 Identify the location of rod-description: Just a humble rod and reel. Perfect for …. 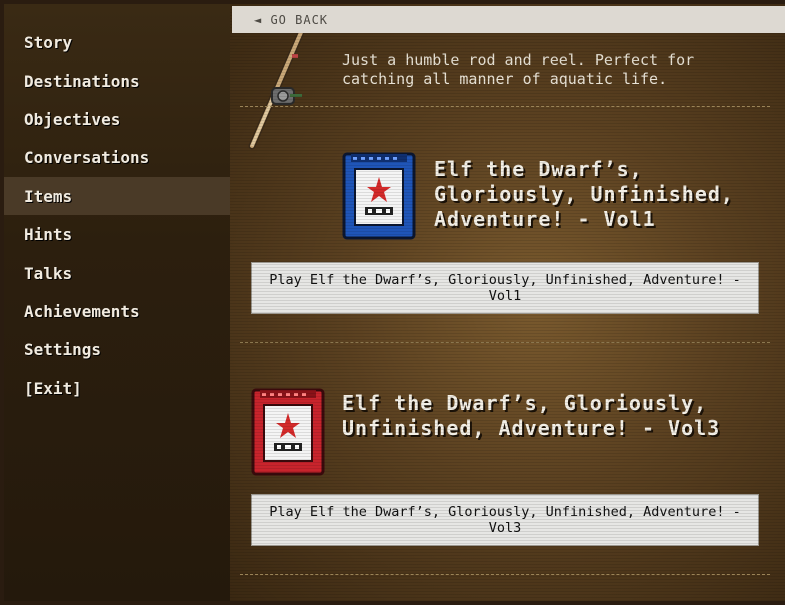
(518, 69).